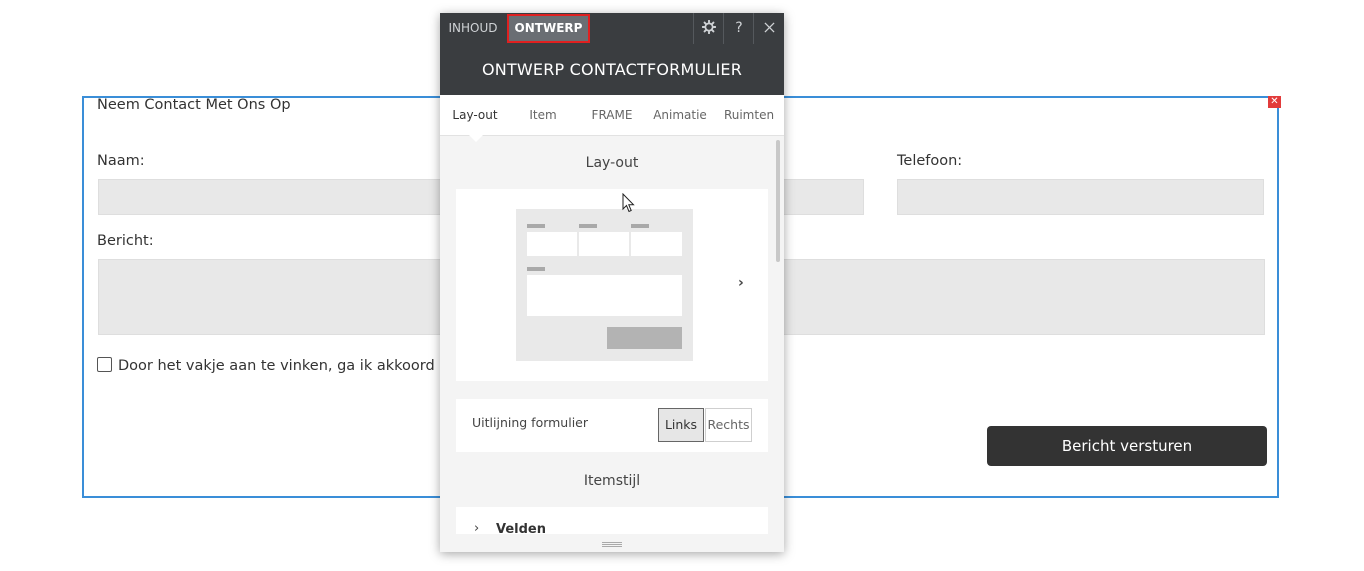  Describe the element at coordinates (476, 138) in the screenshot. I see `active-subtab-pointer` at that location.